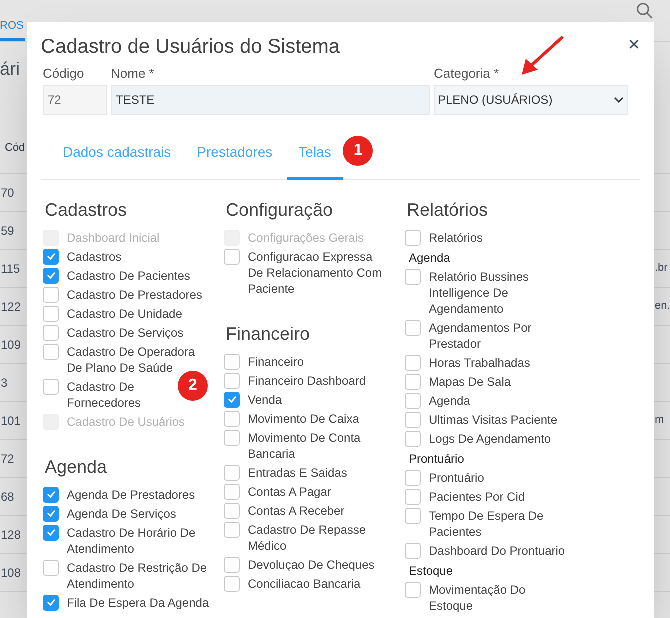 This screenshot has width=670, height=618. Describe the element at coordinates (298, 473) in the screenshot. I see `checkbox-label: Entradas E Saidas` at that location.